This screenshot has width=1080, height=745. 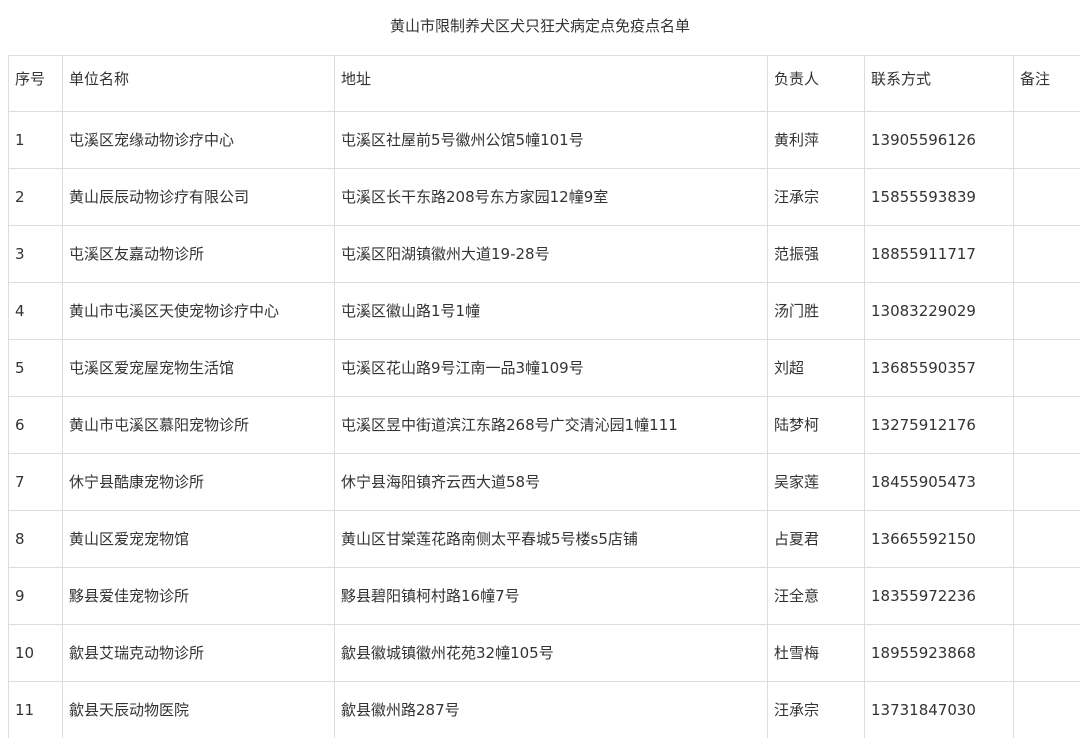 What do you see at coordinates (939, 368) in the screenshot?
I see `cell-phone: 13685590357` at bounding box center [939, 368].